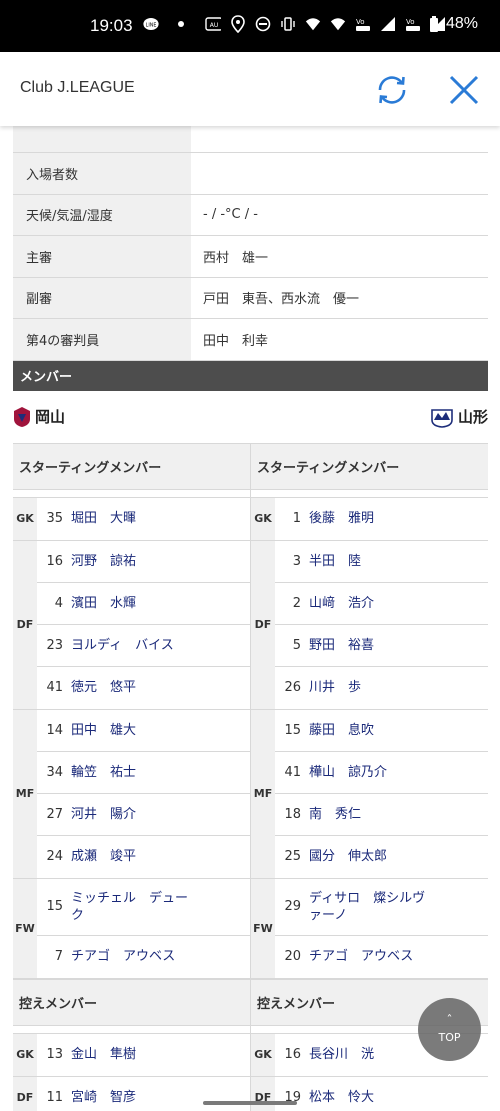 This screenshot has height=1111, width=500. I want to click on player-row: 19 松本 怜大, so click(381, 1094).